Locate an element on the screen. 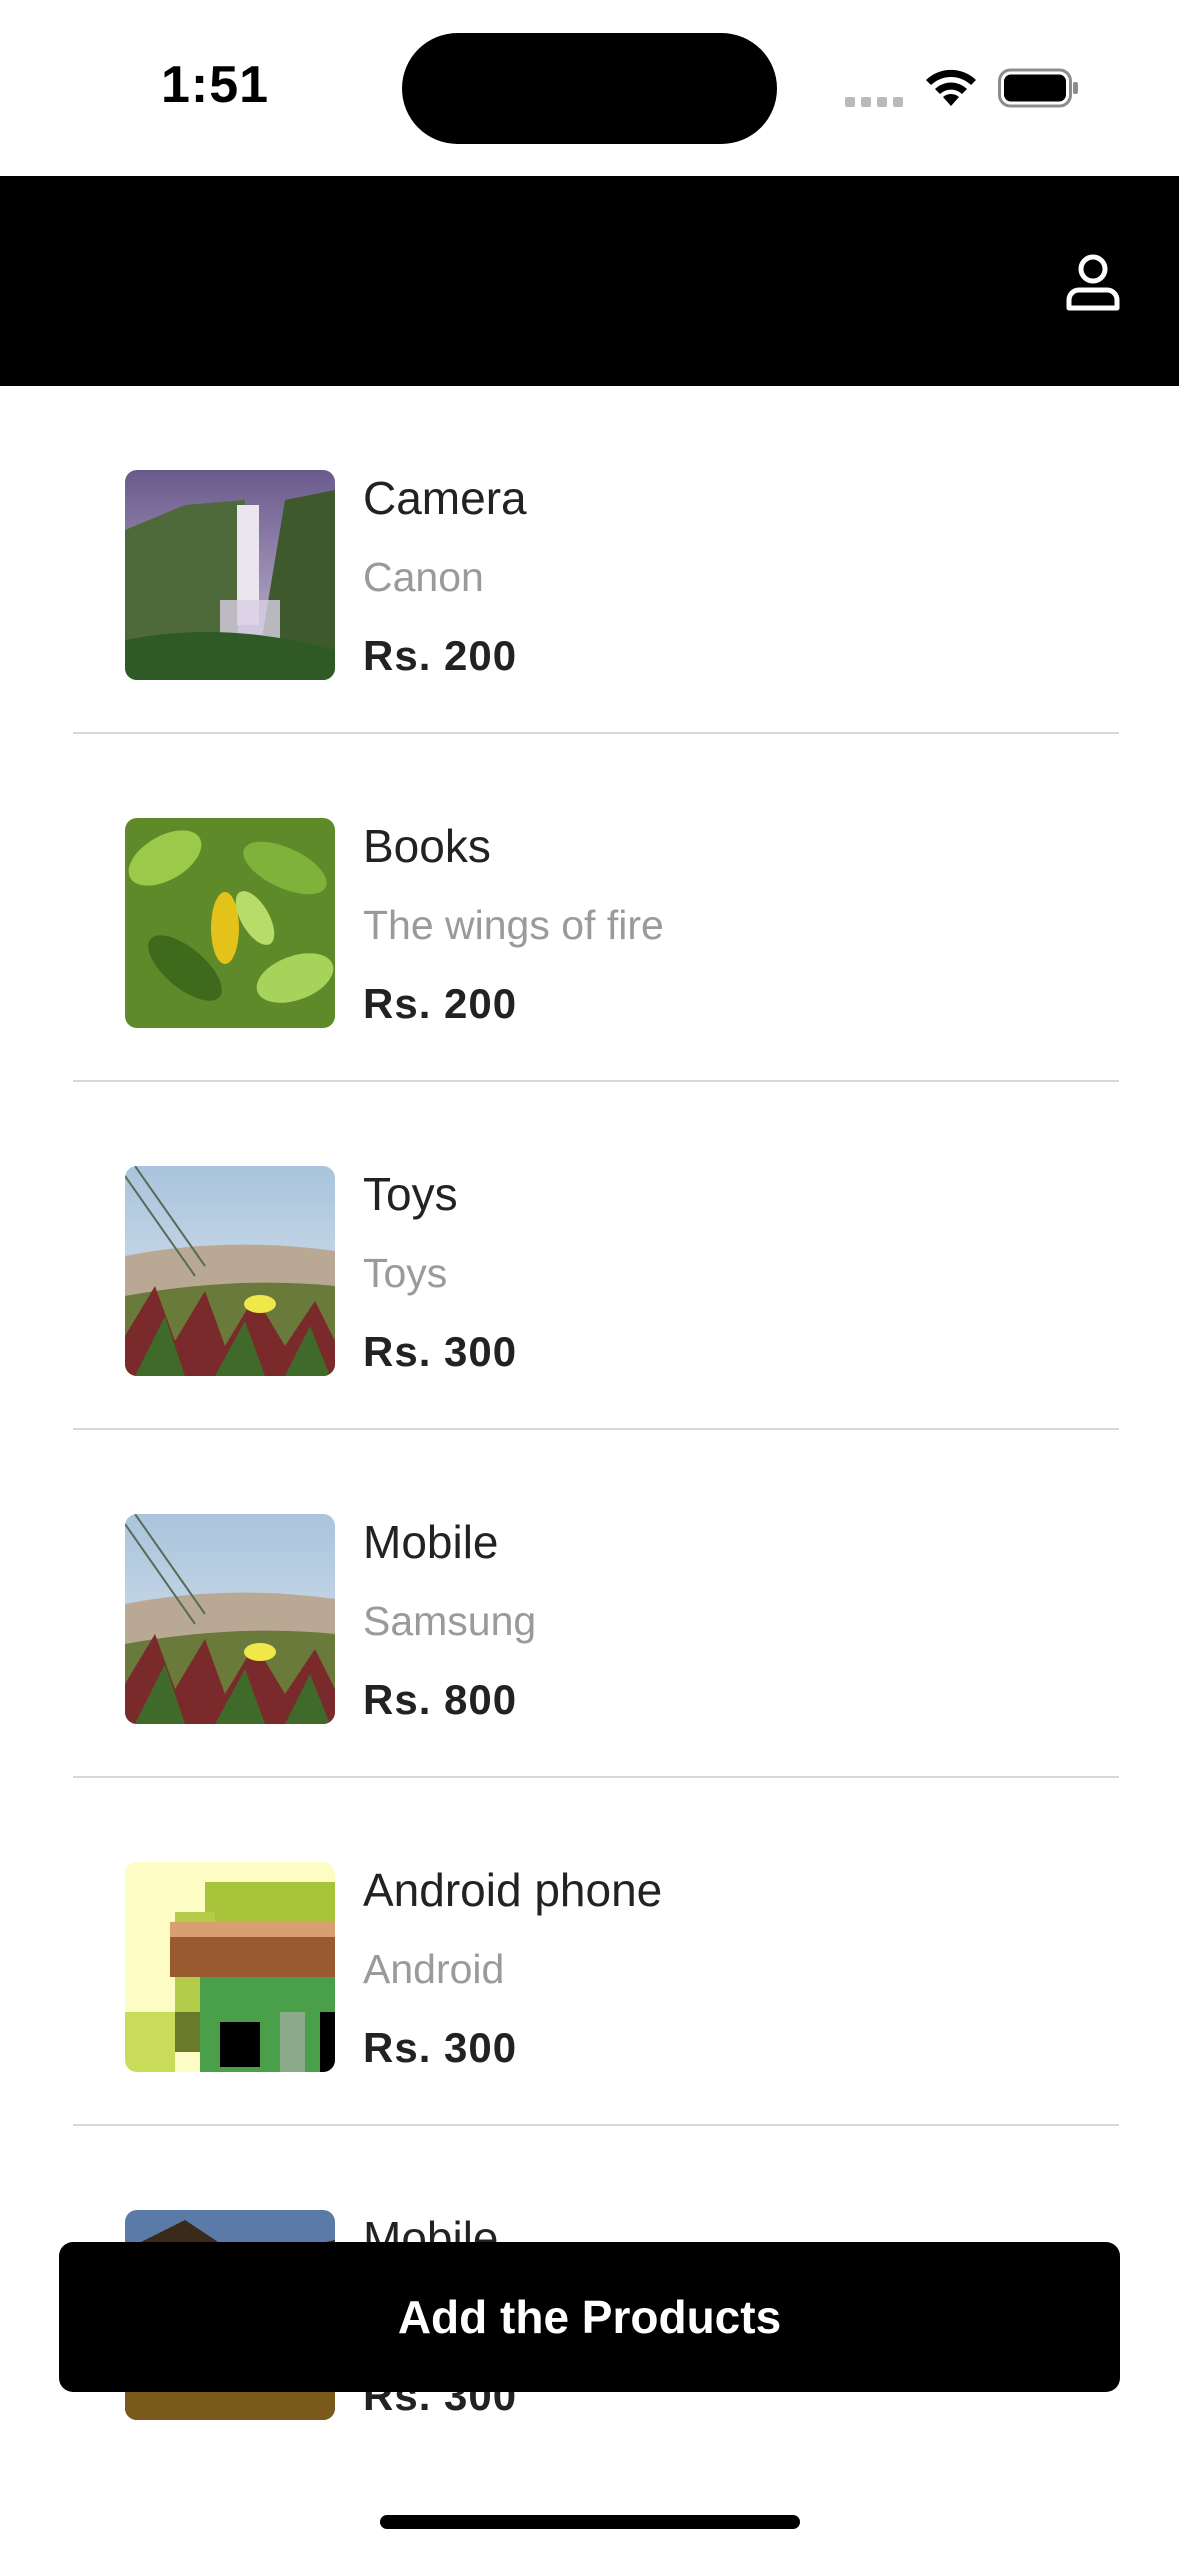  cellular-signal-icon is located at coordinates (875, 102).